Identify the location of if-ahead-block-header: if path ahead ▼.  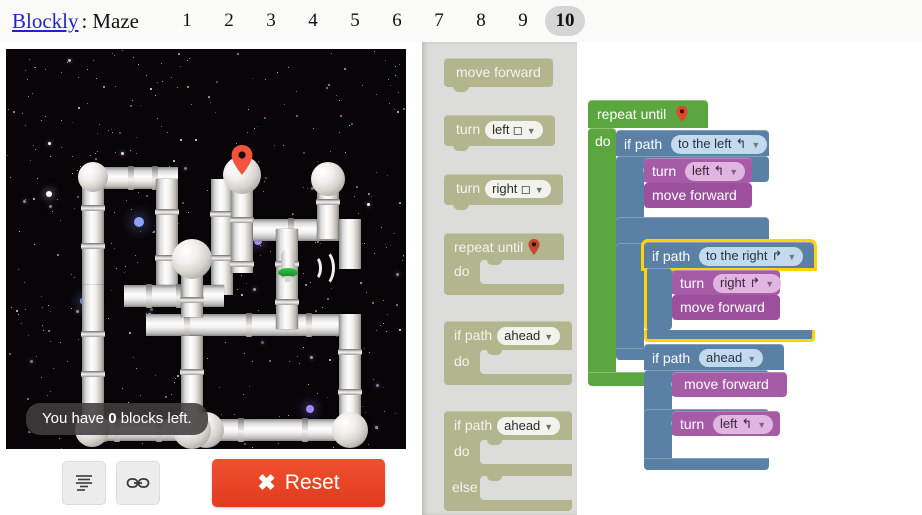
(714, 357).